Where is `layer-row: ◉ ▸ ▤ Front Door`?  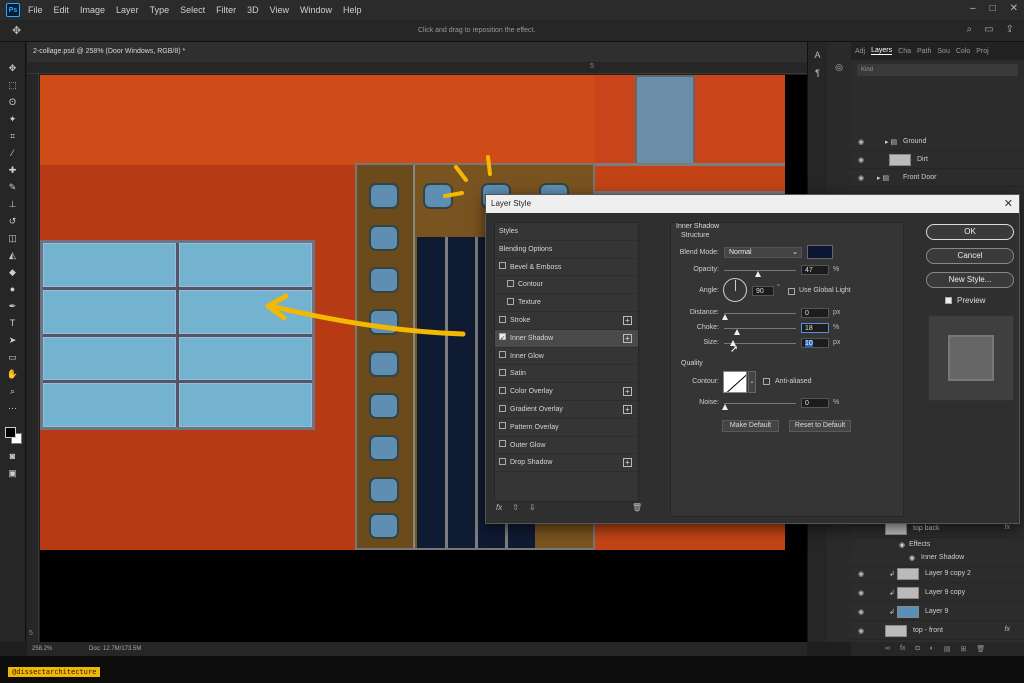 layer-row: ◉ ▸ ▤ Front Door is located at coordinates (937, 178).